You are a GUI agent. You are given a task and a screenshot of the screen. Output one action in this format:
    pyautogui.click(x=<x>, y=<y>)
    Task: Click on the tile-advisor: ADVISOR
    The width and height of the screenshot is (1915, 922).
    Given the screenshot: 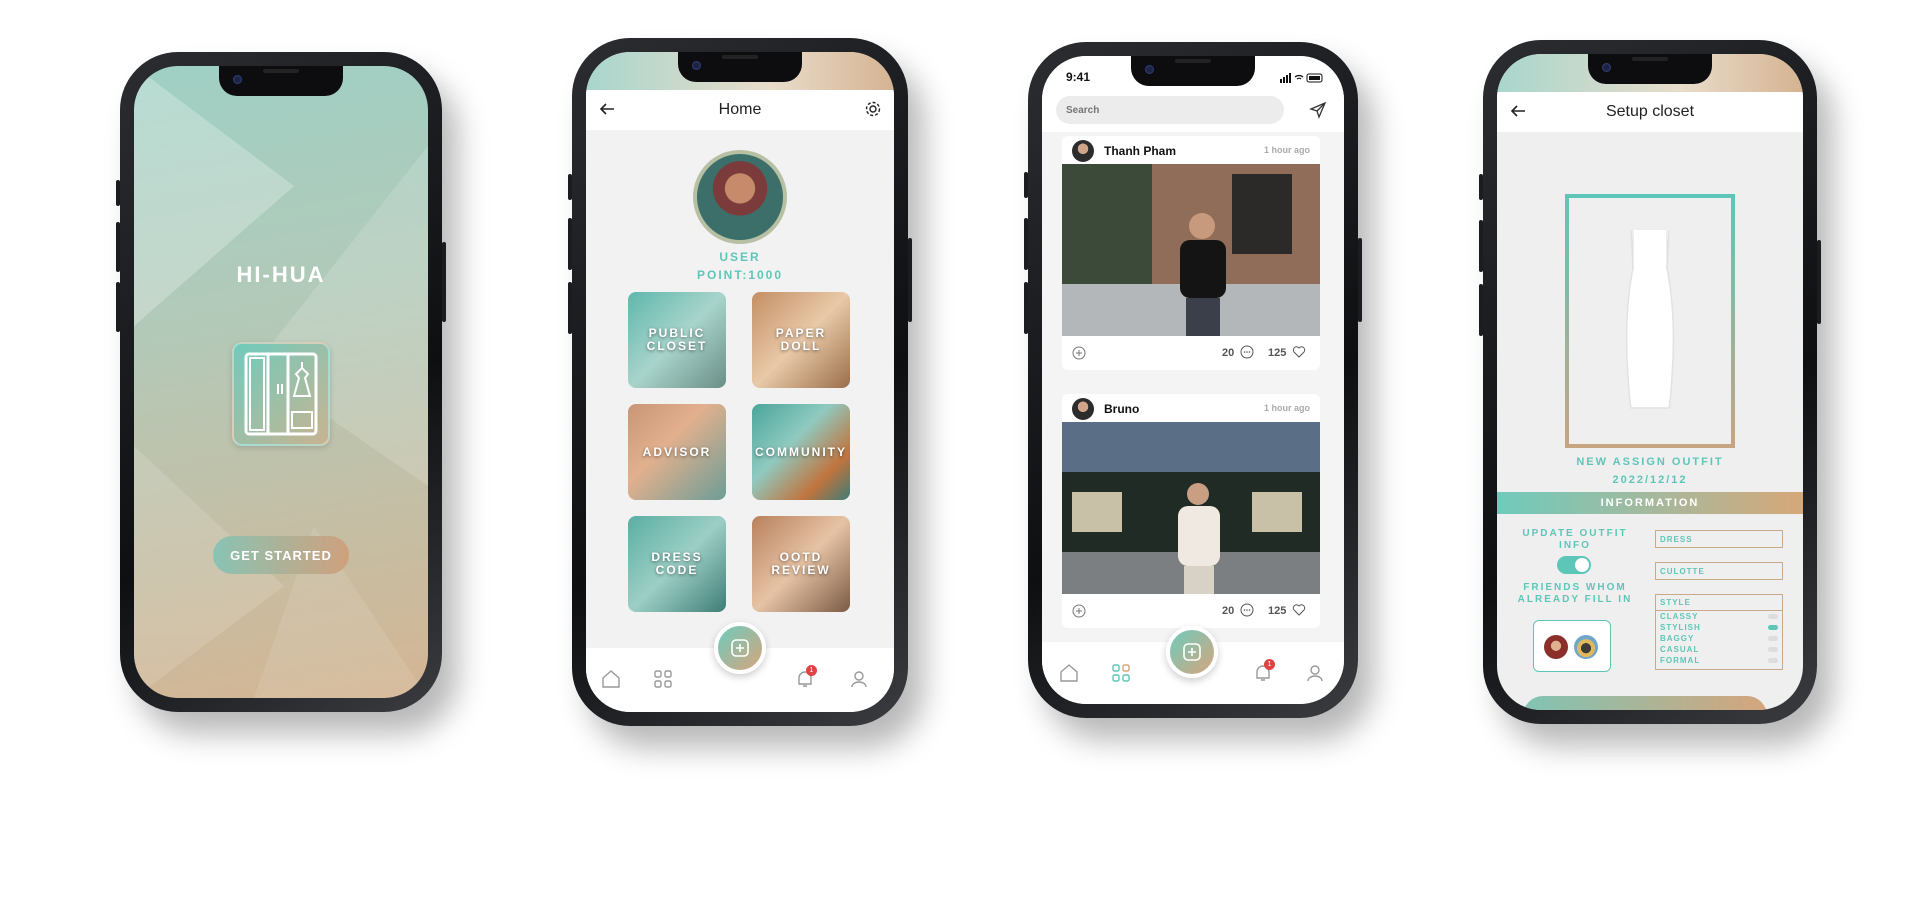 What is the action you would take?
    pyautogui.click(x=677, y=452)
    